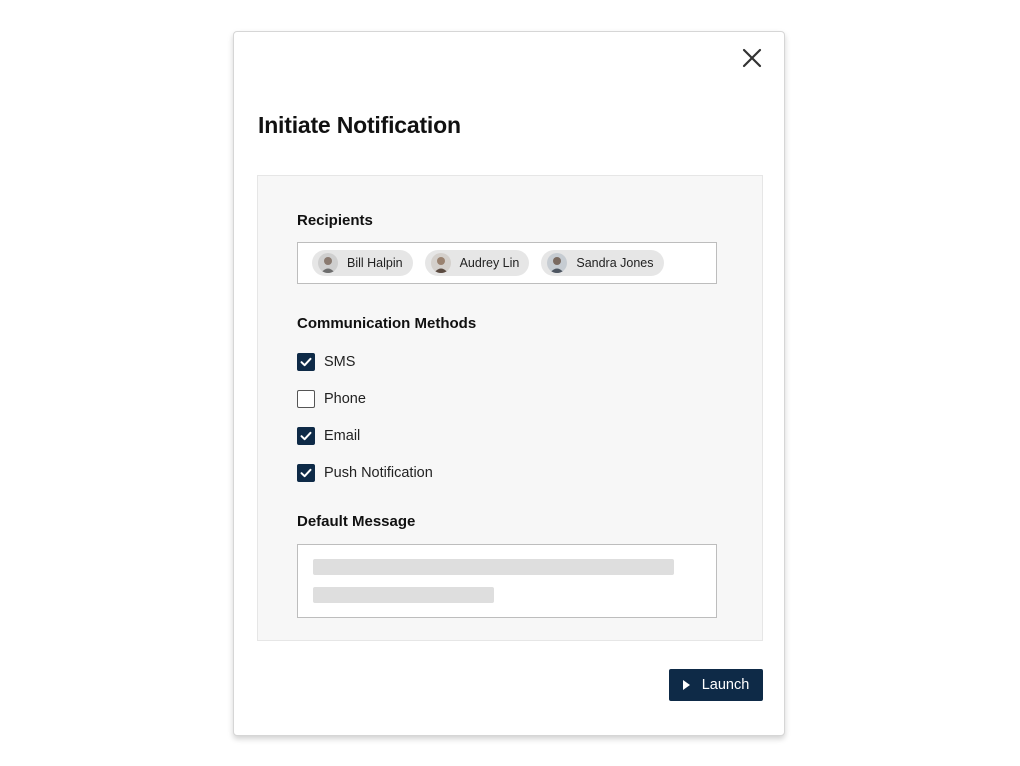 The height and width of the screenshot is (766, 1020). I want to click on launch-button: Launch, so click(716, 685).